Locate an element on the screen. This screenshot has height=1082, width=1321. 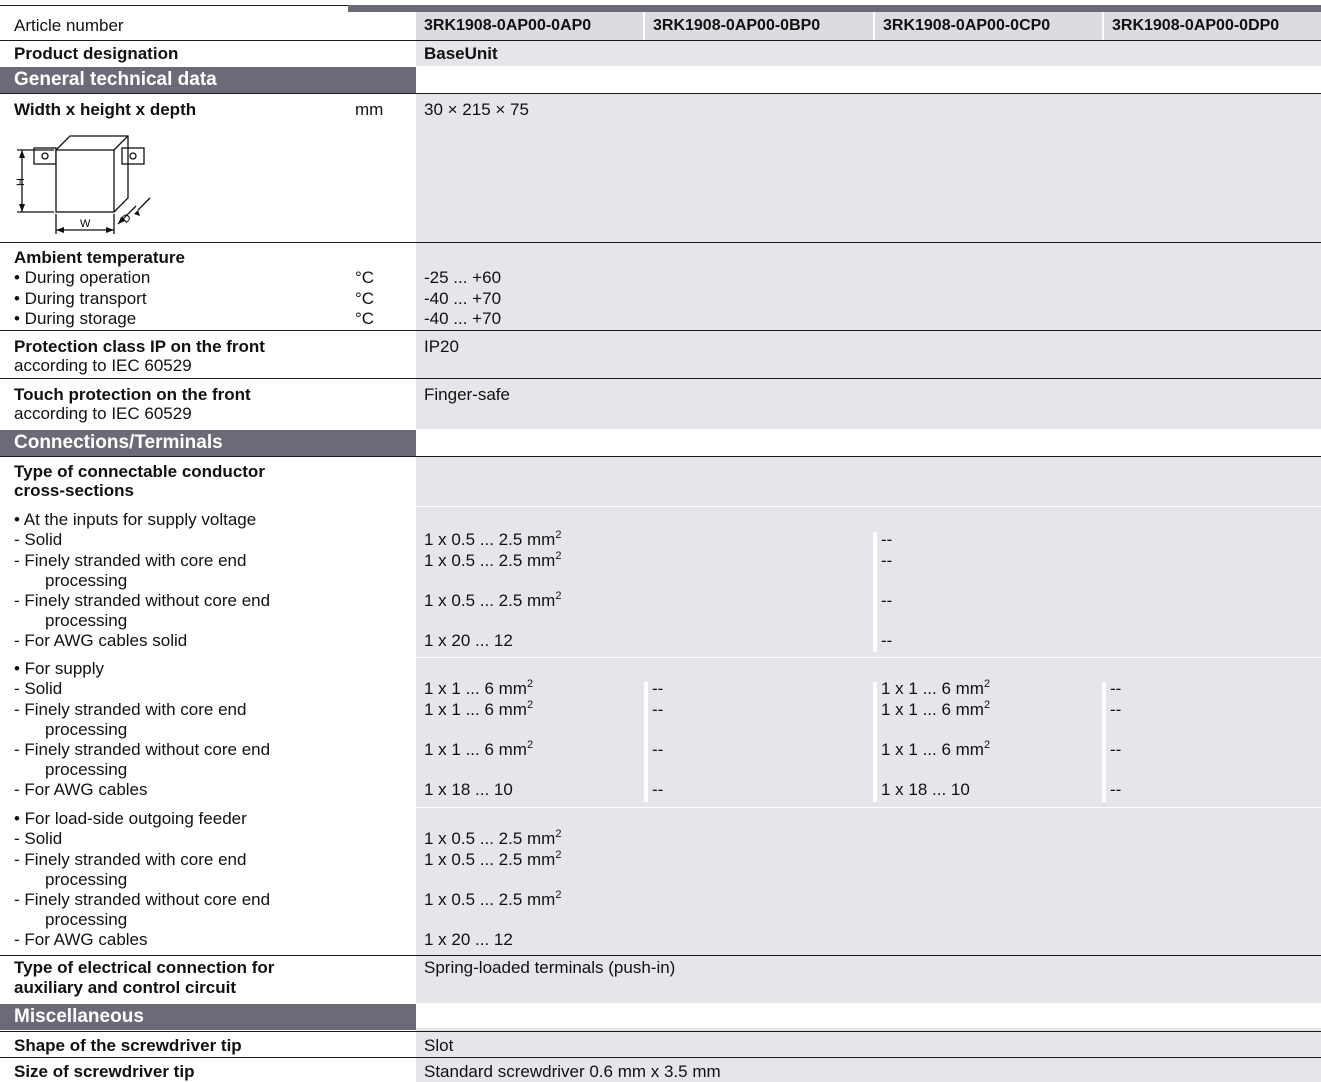
size-value: Standard screwdriver 0.6 mm x 3.5 mm is located at coordinates (572, 1071).